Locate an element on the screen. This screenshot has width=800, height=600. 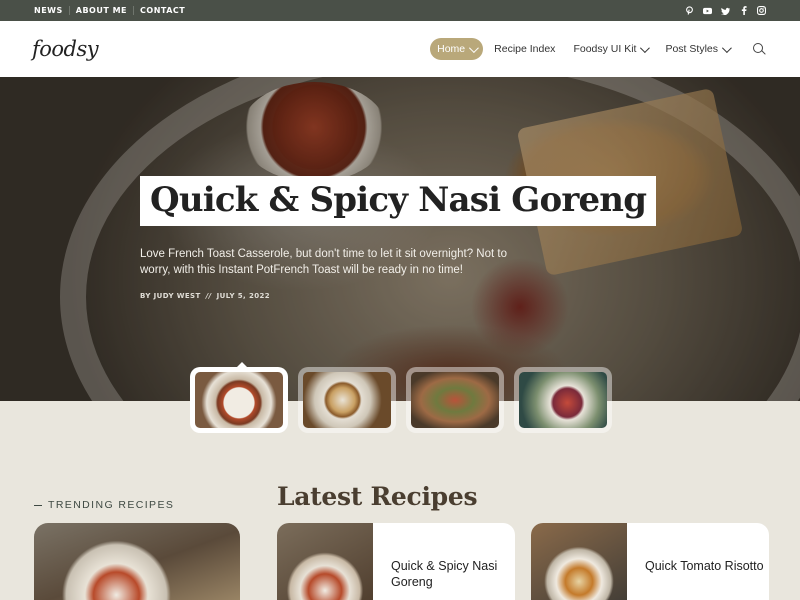
top-links: NEWS ABOUT ME CONTACT is located at coordinates (112, 10).